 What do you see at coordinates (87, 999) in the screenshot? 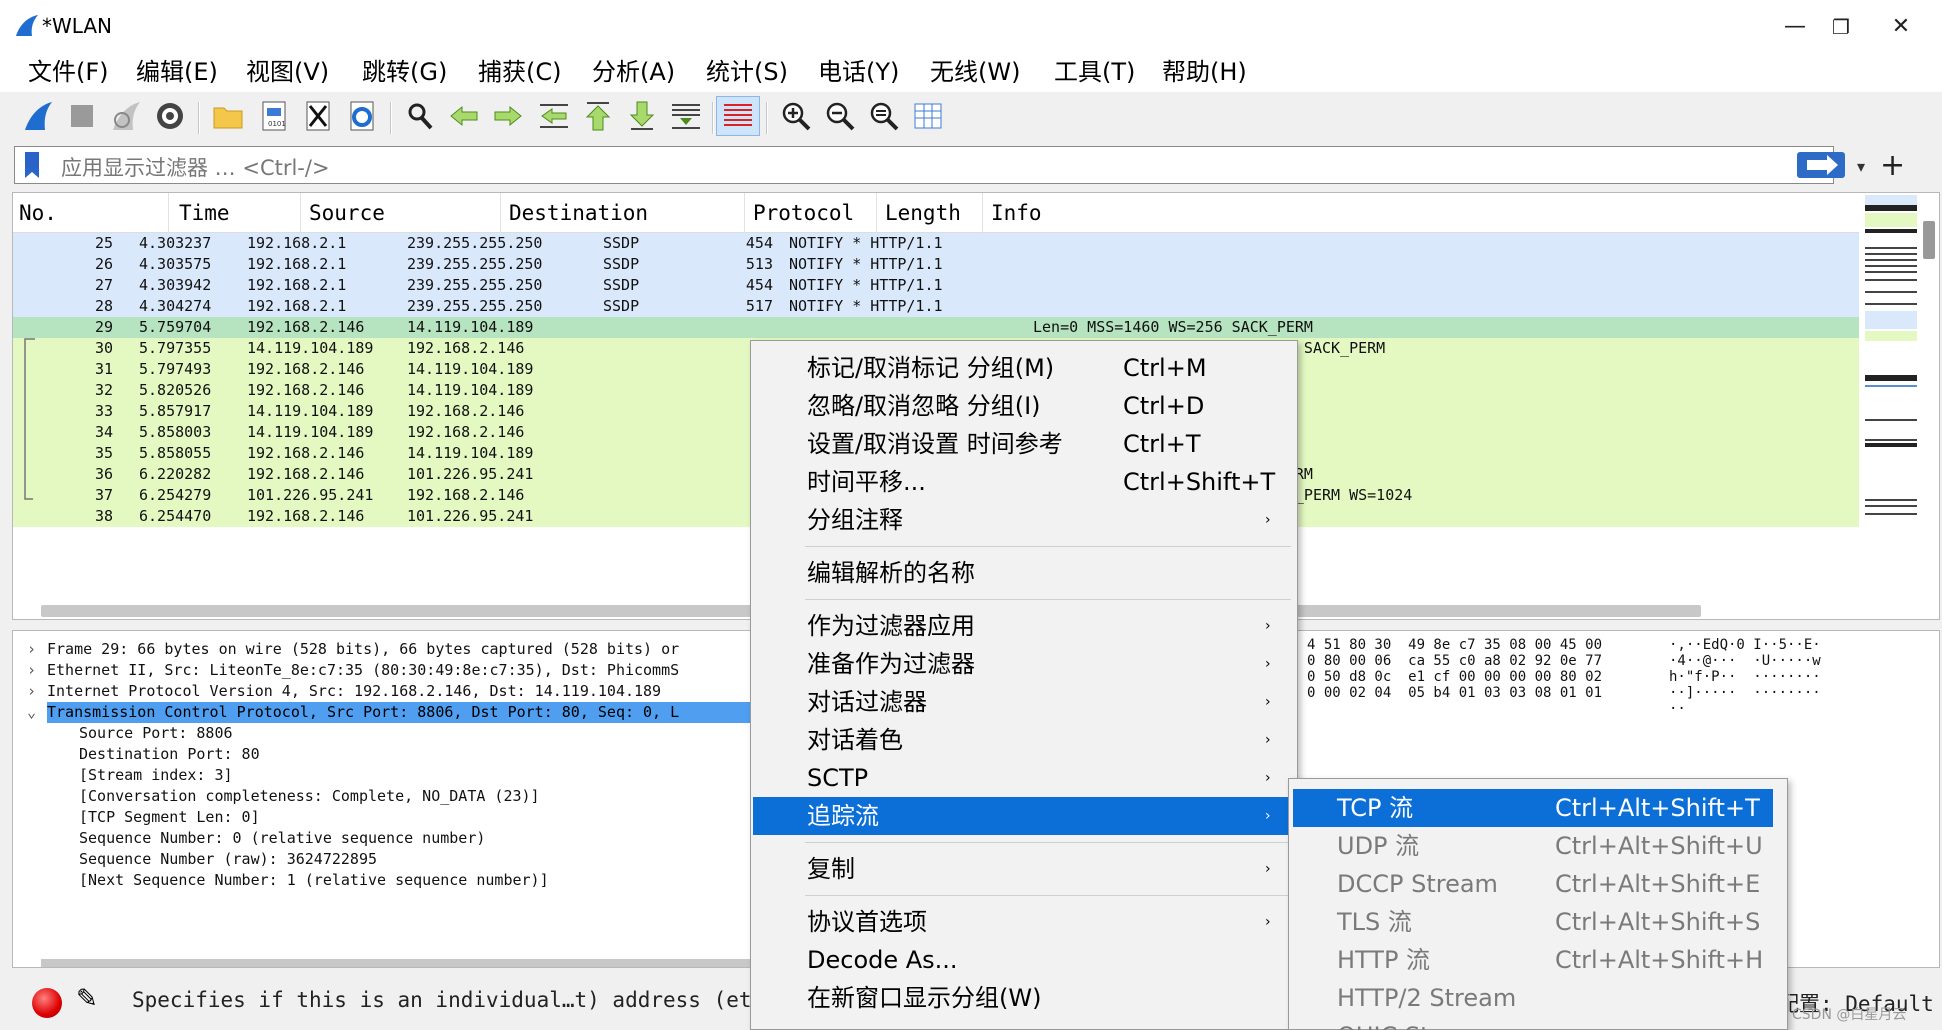
I see `capture-comment-edit-icon: ✎` at bounding box center [87, 999].